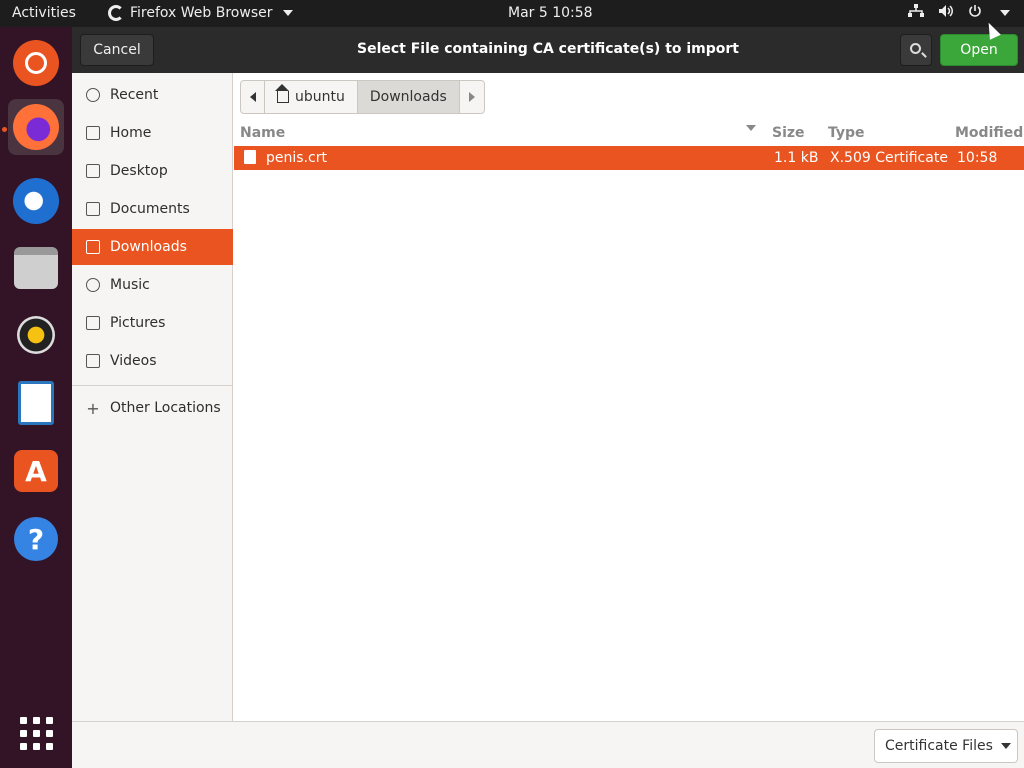 This screenshot has height=768, width=1024. What do you see at coordinates (916, 13) in the screenshot?
I see `network-icon` at bounding box center [916, 13].